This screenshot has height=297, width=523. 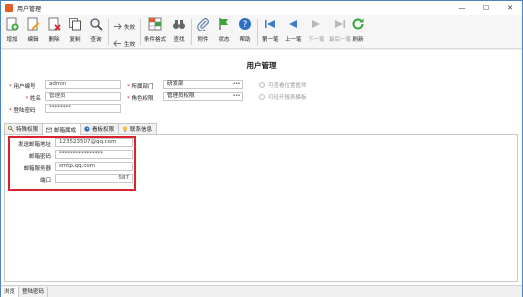 What do you see at coordinates (54, 24) in the screenshot?
I see `delete-document-icon` at bounding box center [54, 24].